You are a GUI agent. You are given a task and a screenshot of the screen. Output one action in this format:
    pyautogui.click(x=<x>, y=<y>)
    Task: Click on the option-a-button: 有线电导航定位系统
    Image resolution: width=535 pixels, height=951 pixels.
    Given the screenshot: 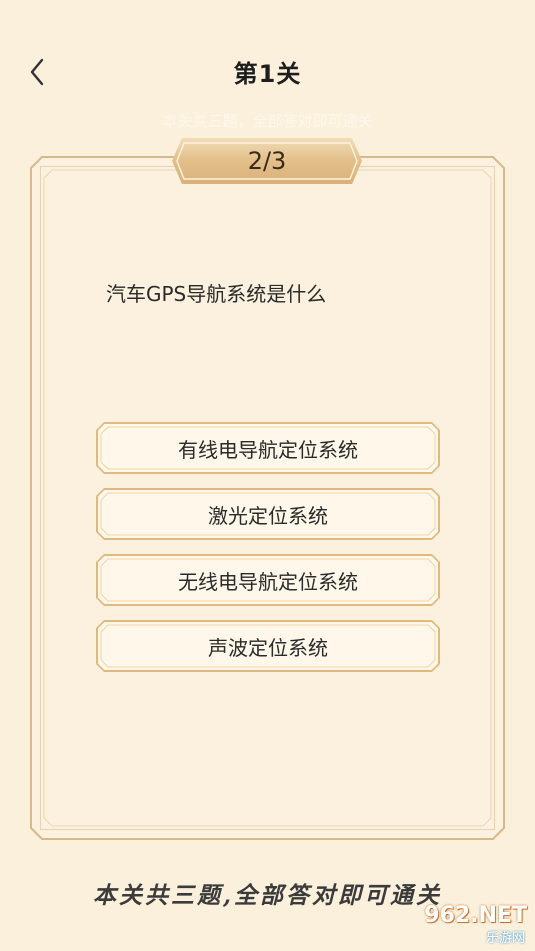 What is the action you would take?
    pyautogui.click(x=268, y=448)
    